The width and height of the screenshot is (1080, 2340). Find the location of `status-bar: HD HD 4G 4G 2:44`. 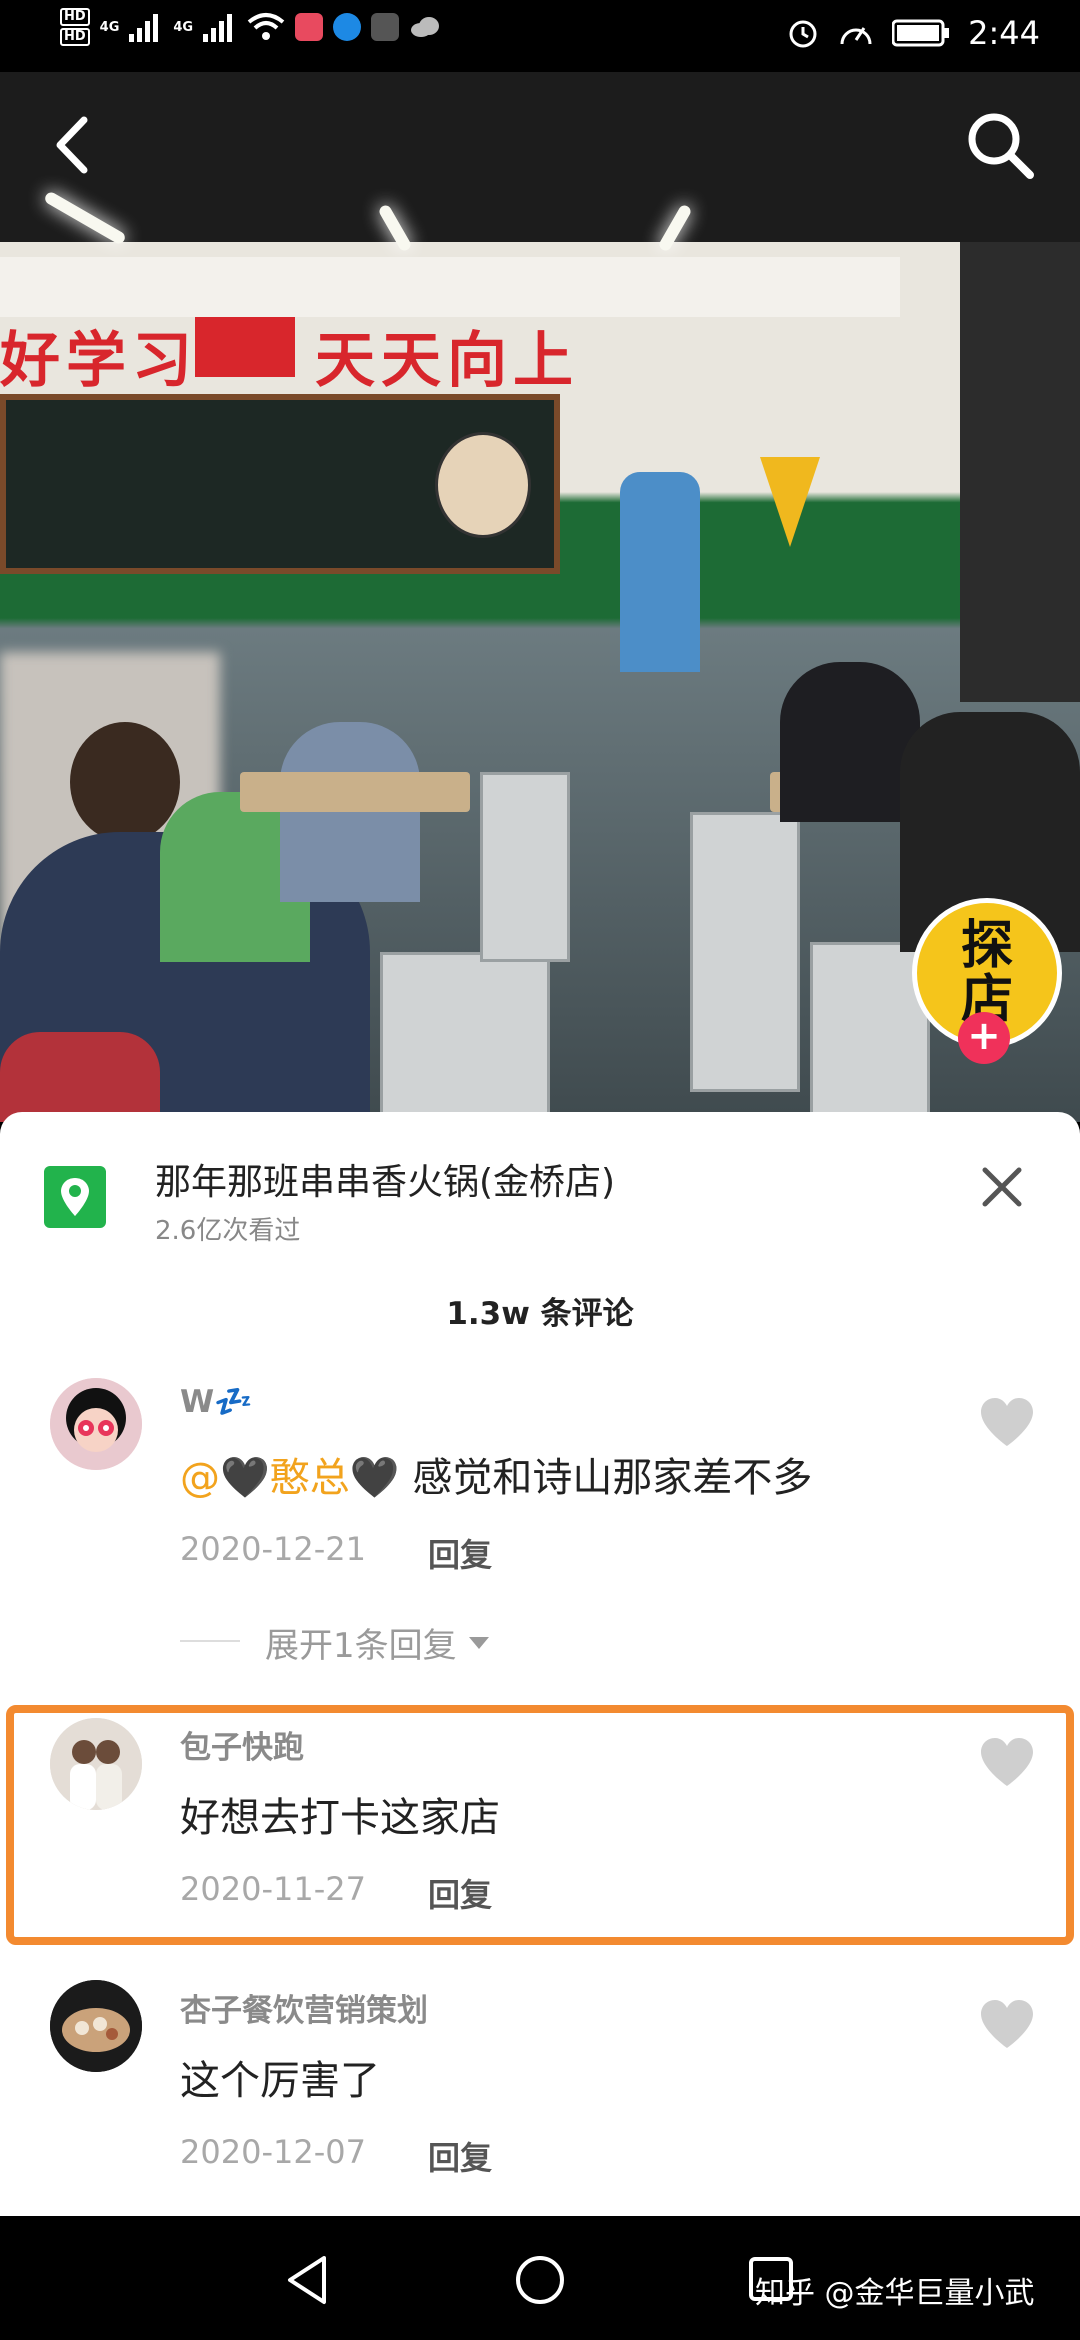

status-bar: HD HD 4G 4G 2:44 is located at coordinates (540, 36).